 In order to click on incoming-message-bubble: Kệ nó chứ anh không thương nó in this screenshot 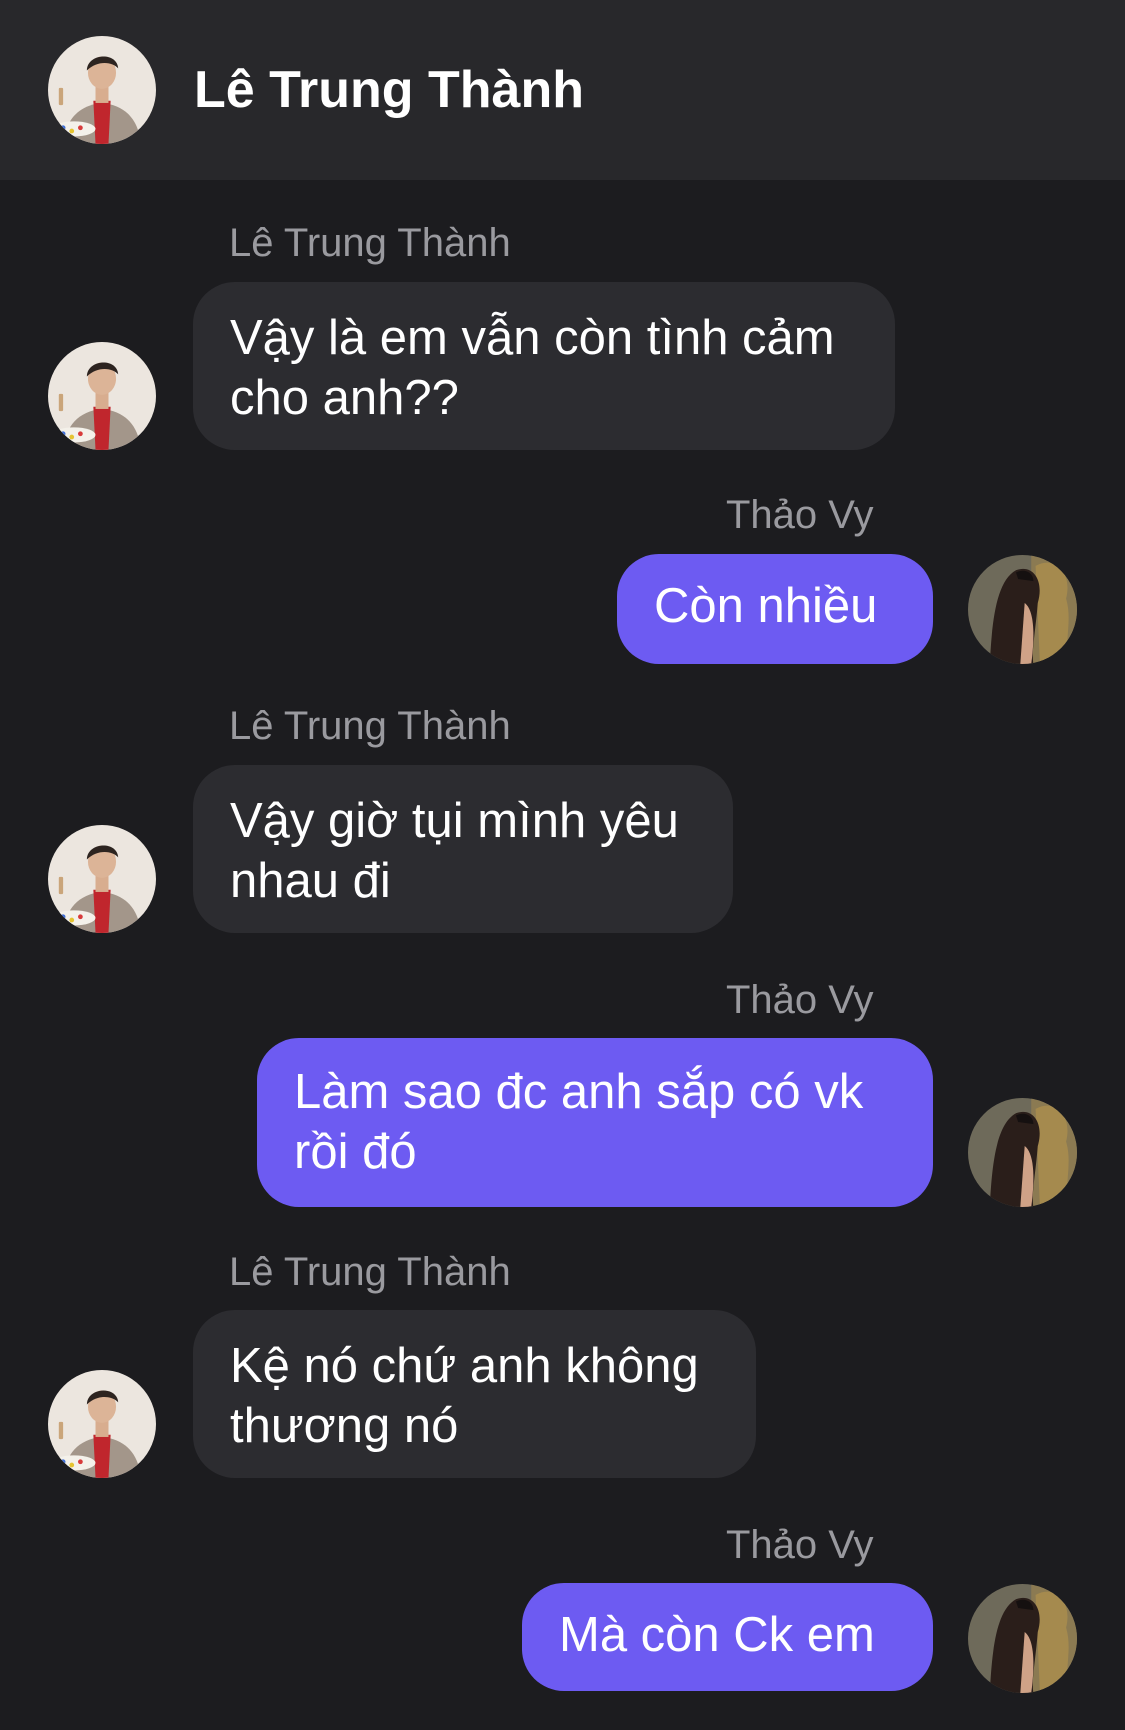, I will do `click(474, 1394)`.